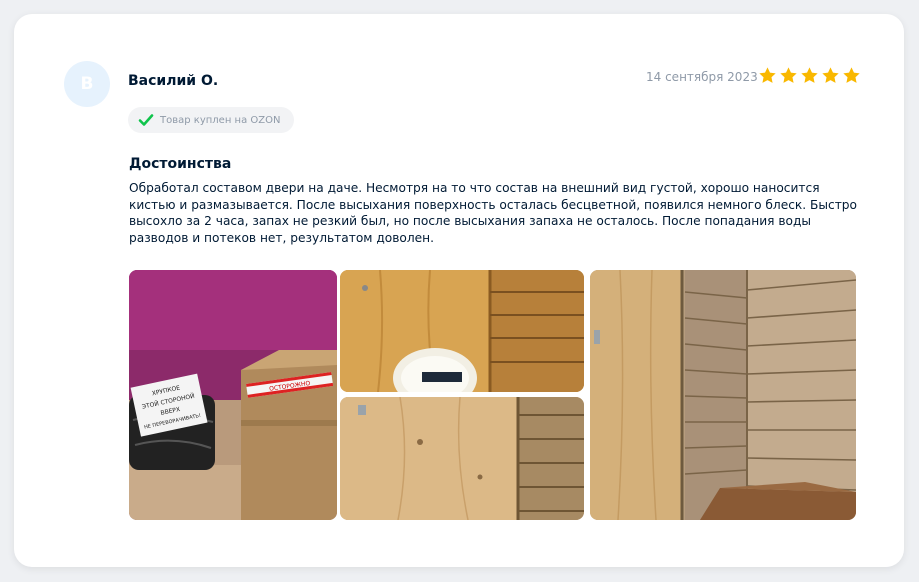  What do you see at coordinates (146, 120) in the screenshot?
I see `checkmark-icon` at bounding box center [146, 120].